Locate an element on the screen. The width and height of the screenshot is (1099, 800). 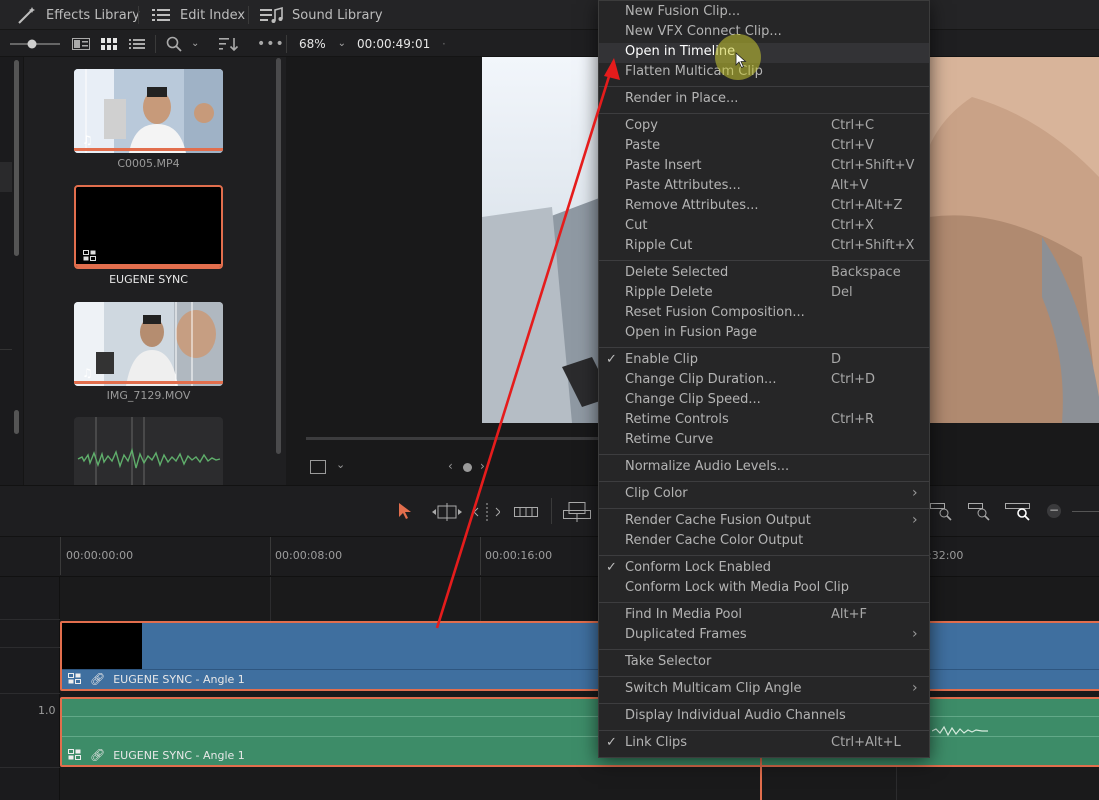
search-icon is located at coordinates (174, 44).